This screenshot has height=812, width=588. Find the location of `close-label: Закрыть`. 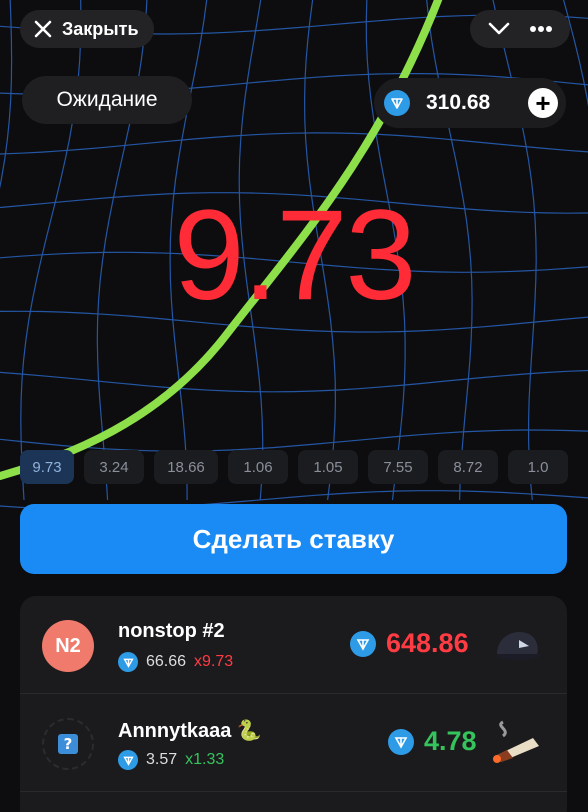

close-label: Закрыть is located at coordinates (100, 28).